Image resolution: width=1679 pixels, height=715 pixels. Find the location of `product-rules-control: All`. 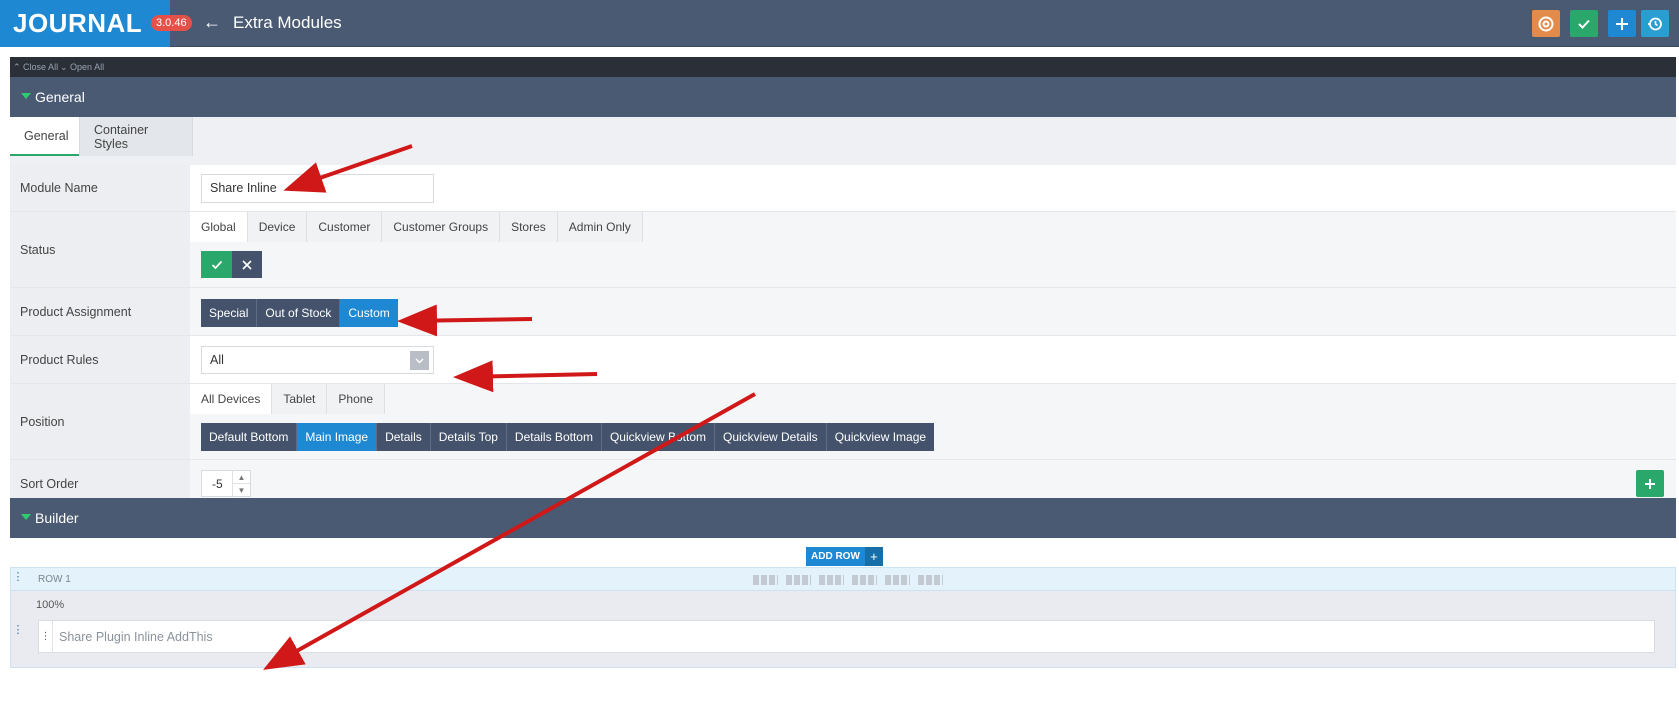

product-rules-control: All is located at coordinates (933, 359).